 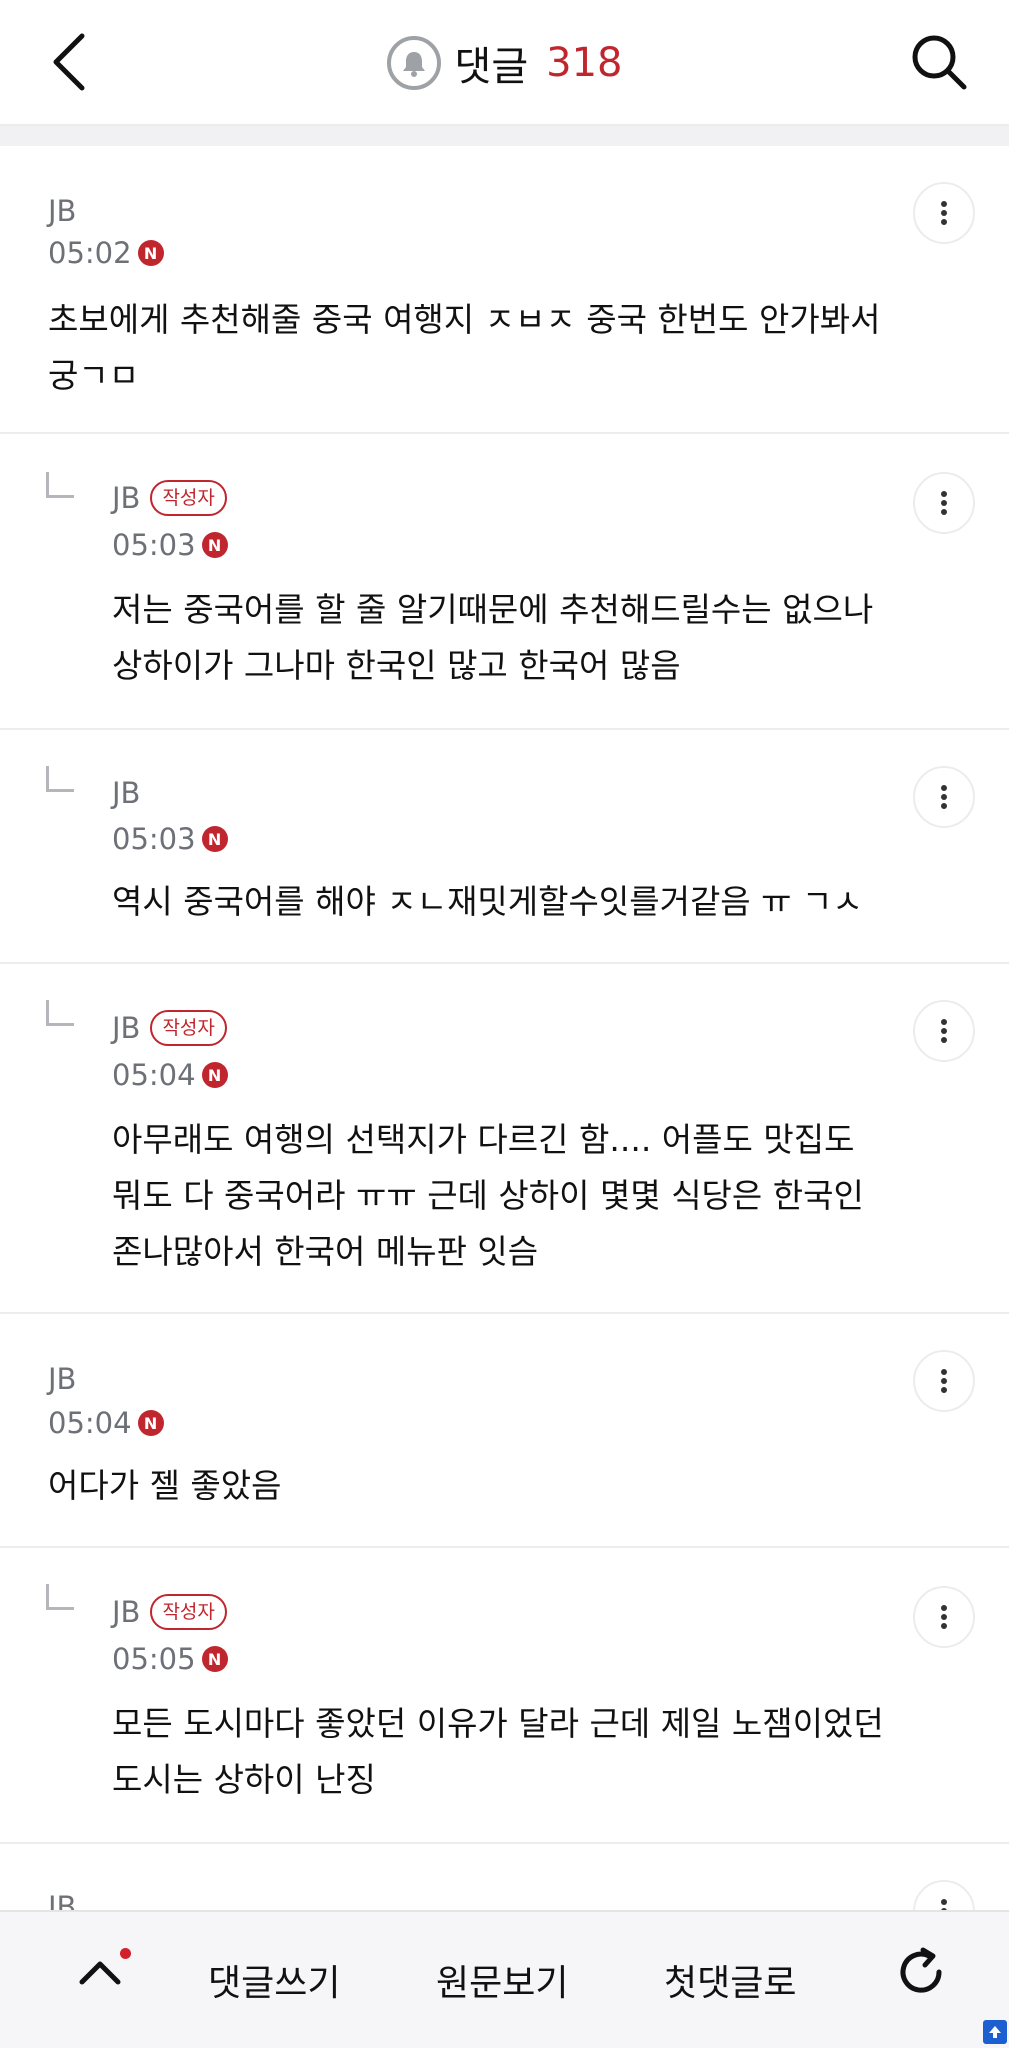 I want to click on notification-toggle, so click(x=413, y=63).